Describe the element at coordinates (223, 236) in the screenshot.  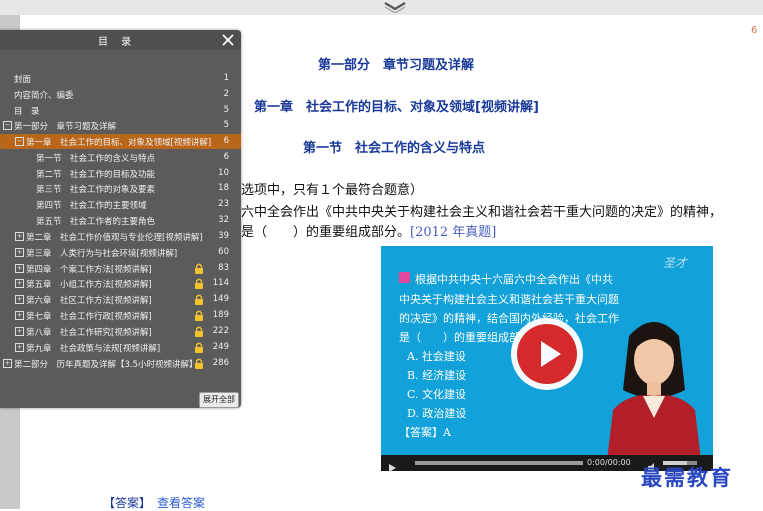
I see `toc-item-page: 39` at that location.